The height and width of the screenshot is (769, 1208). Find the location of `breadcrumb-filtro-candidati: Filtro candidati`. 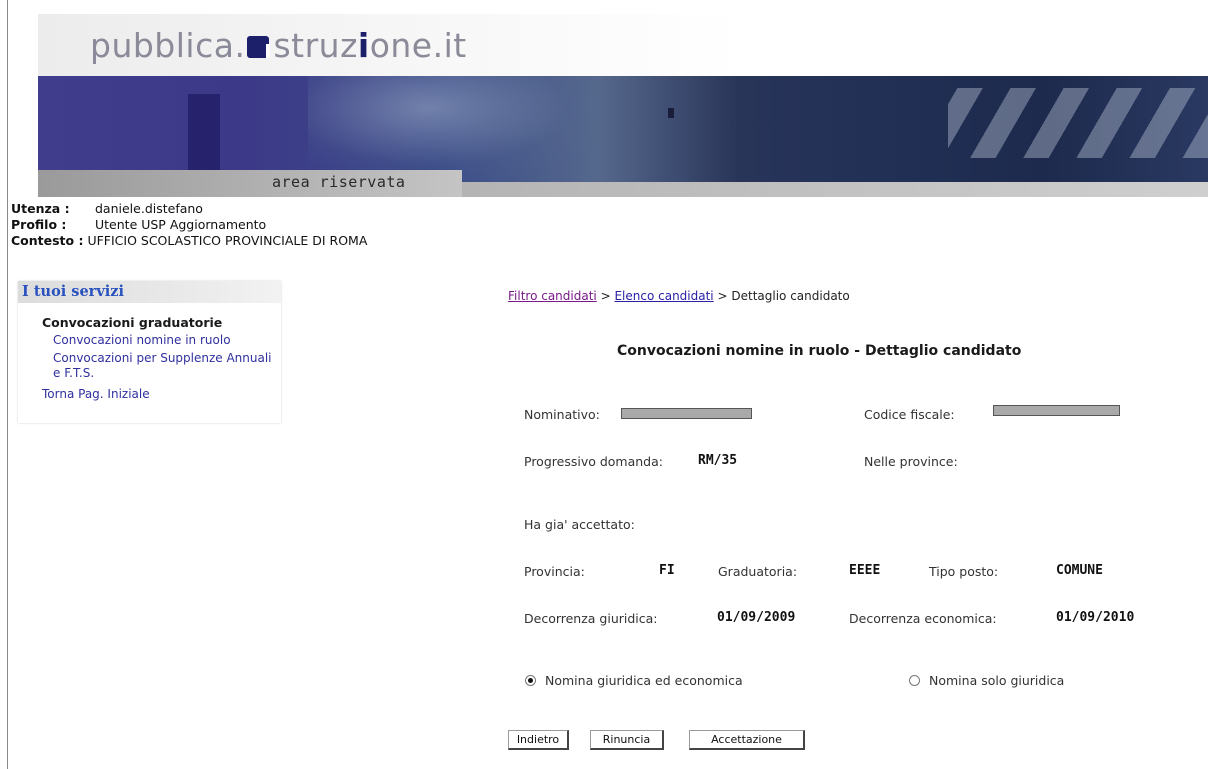

breadcrumb-filtro-candidati: Filtro candidati is located at coordinates (552, 296).